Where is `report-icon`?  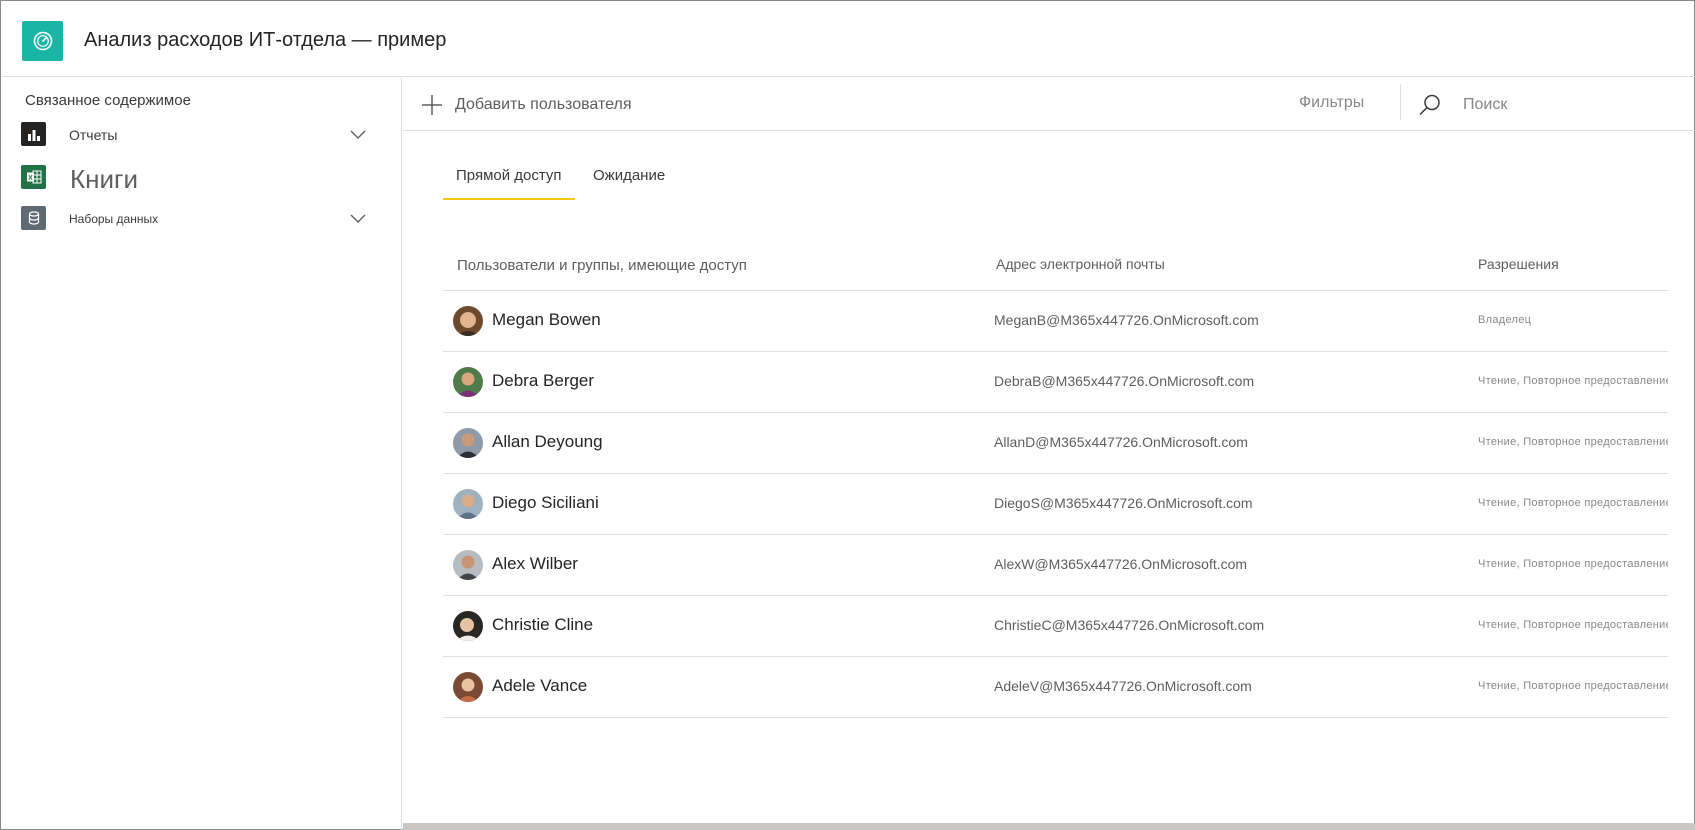 report-icon is located at coordinates (33, 134).